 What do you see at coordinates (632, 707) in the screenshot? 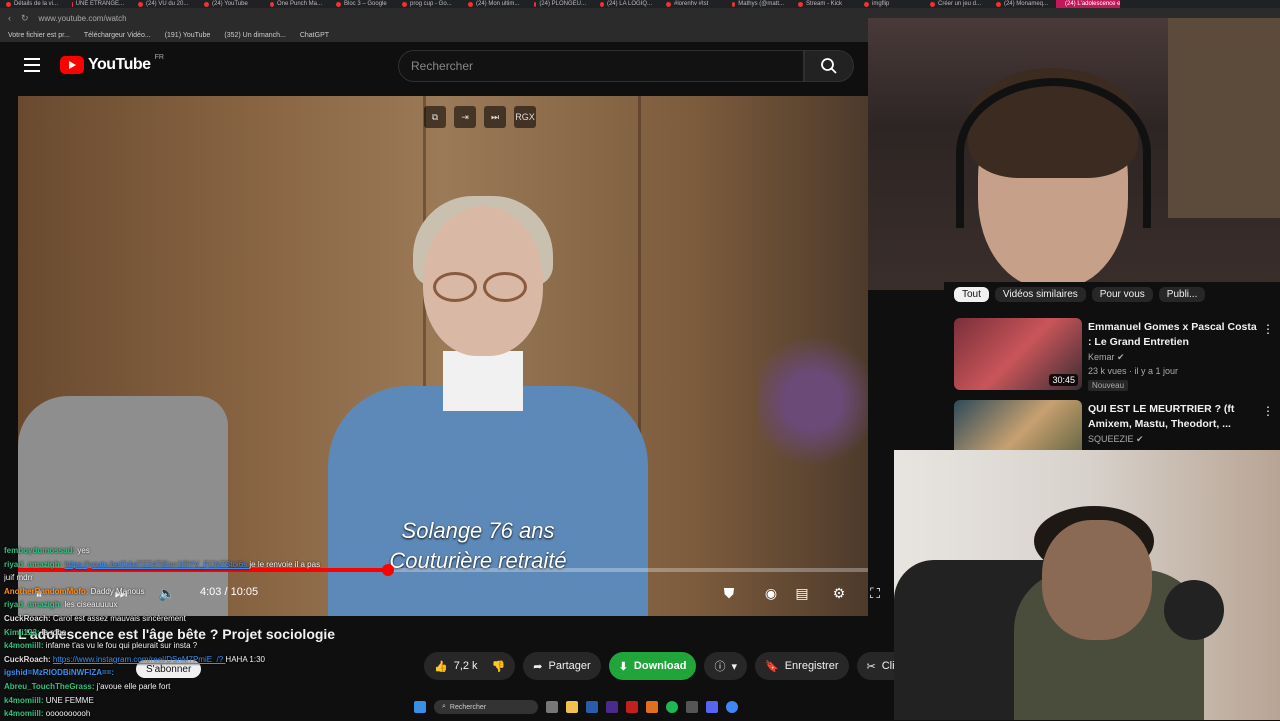
I see `opera-icon` at bounding box center [632, 707].